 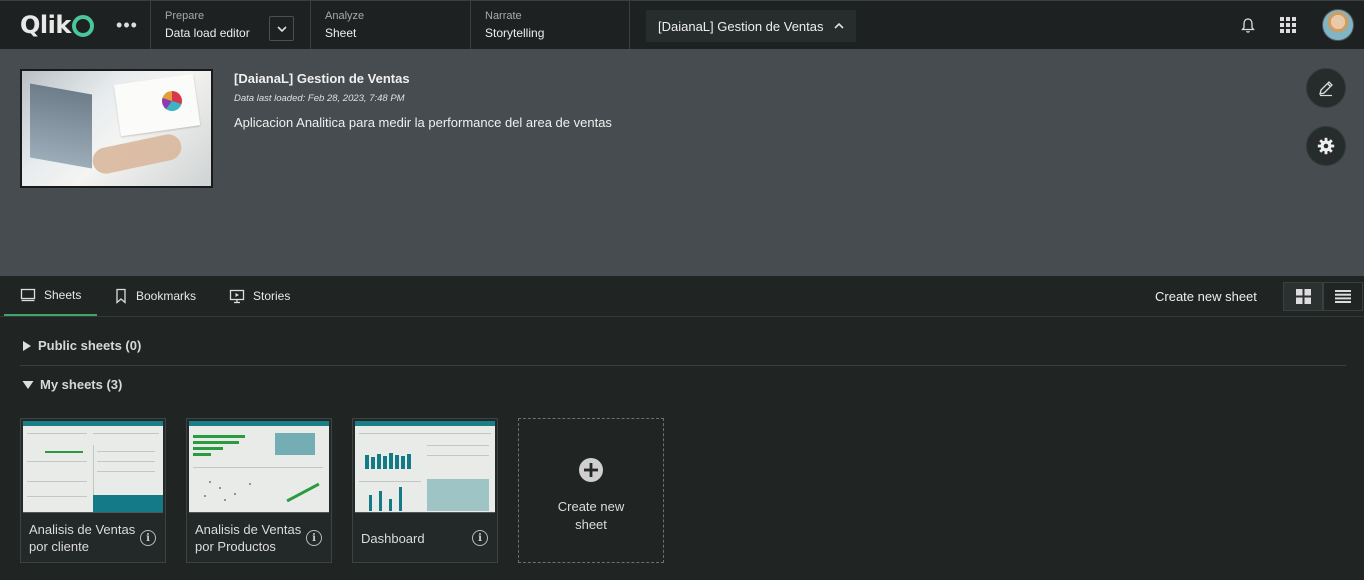 I want to click on public-sheets-toggle: Public sheets (0), so click(x=81, y=345).